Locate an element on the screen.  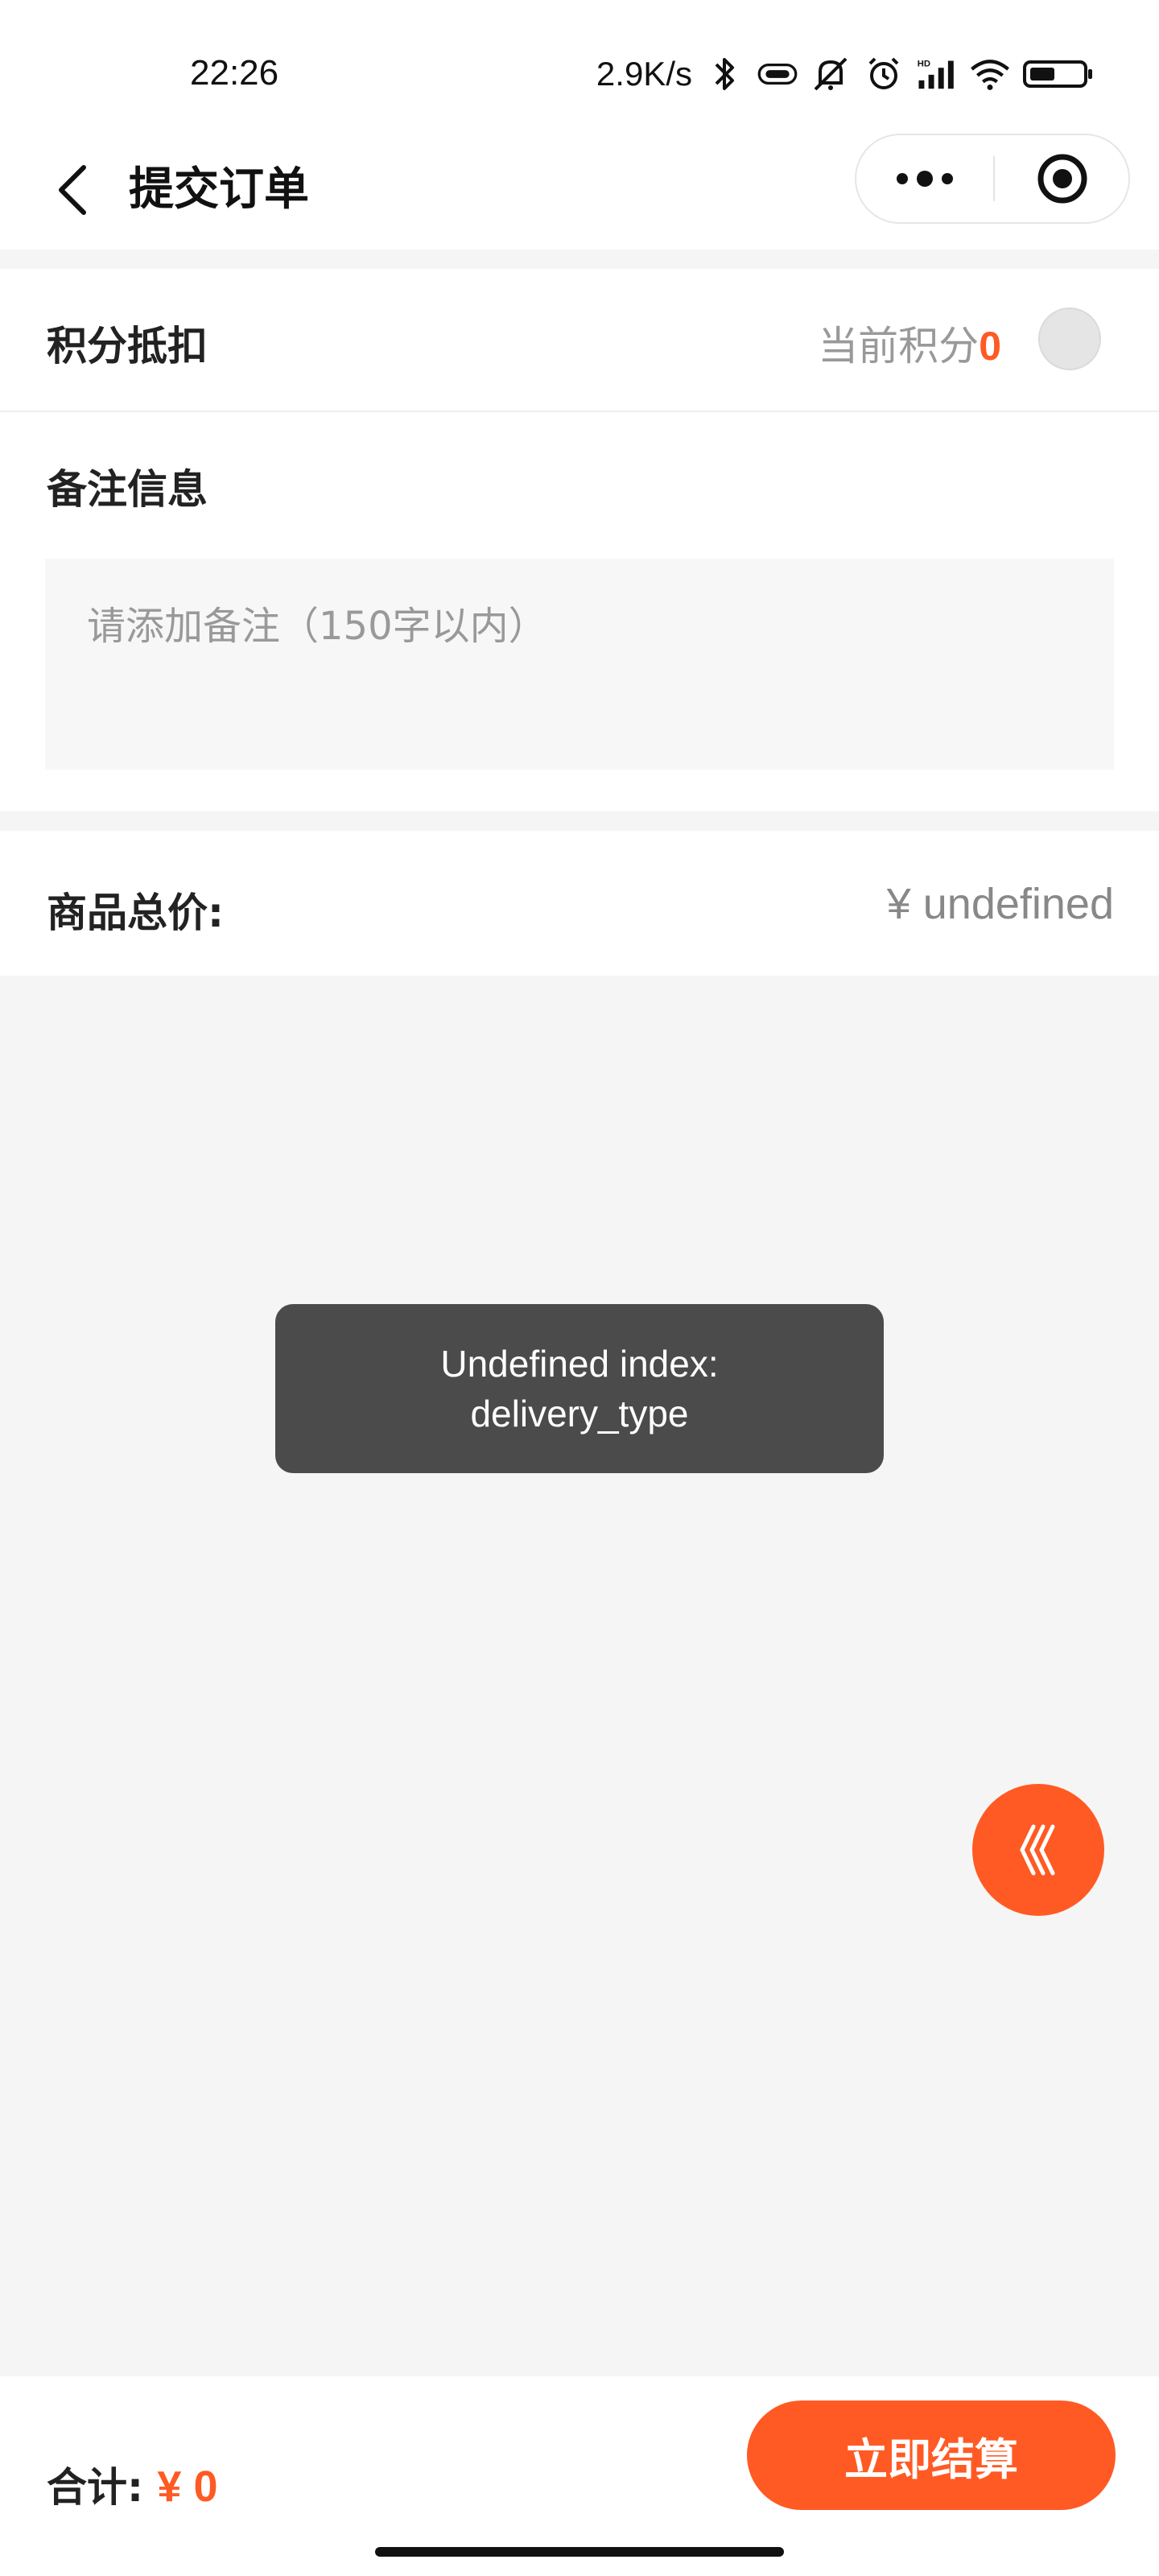
back-button is located at coordinates (72, 190).